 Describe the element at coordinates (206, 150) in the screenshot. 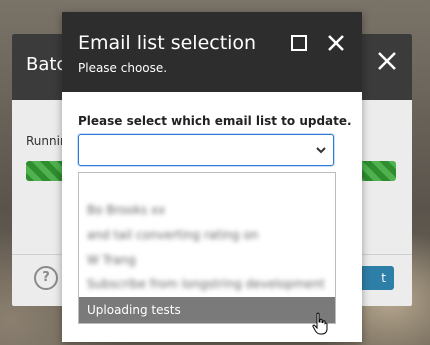

I see `email-list-select` at that location.